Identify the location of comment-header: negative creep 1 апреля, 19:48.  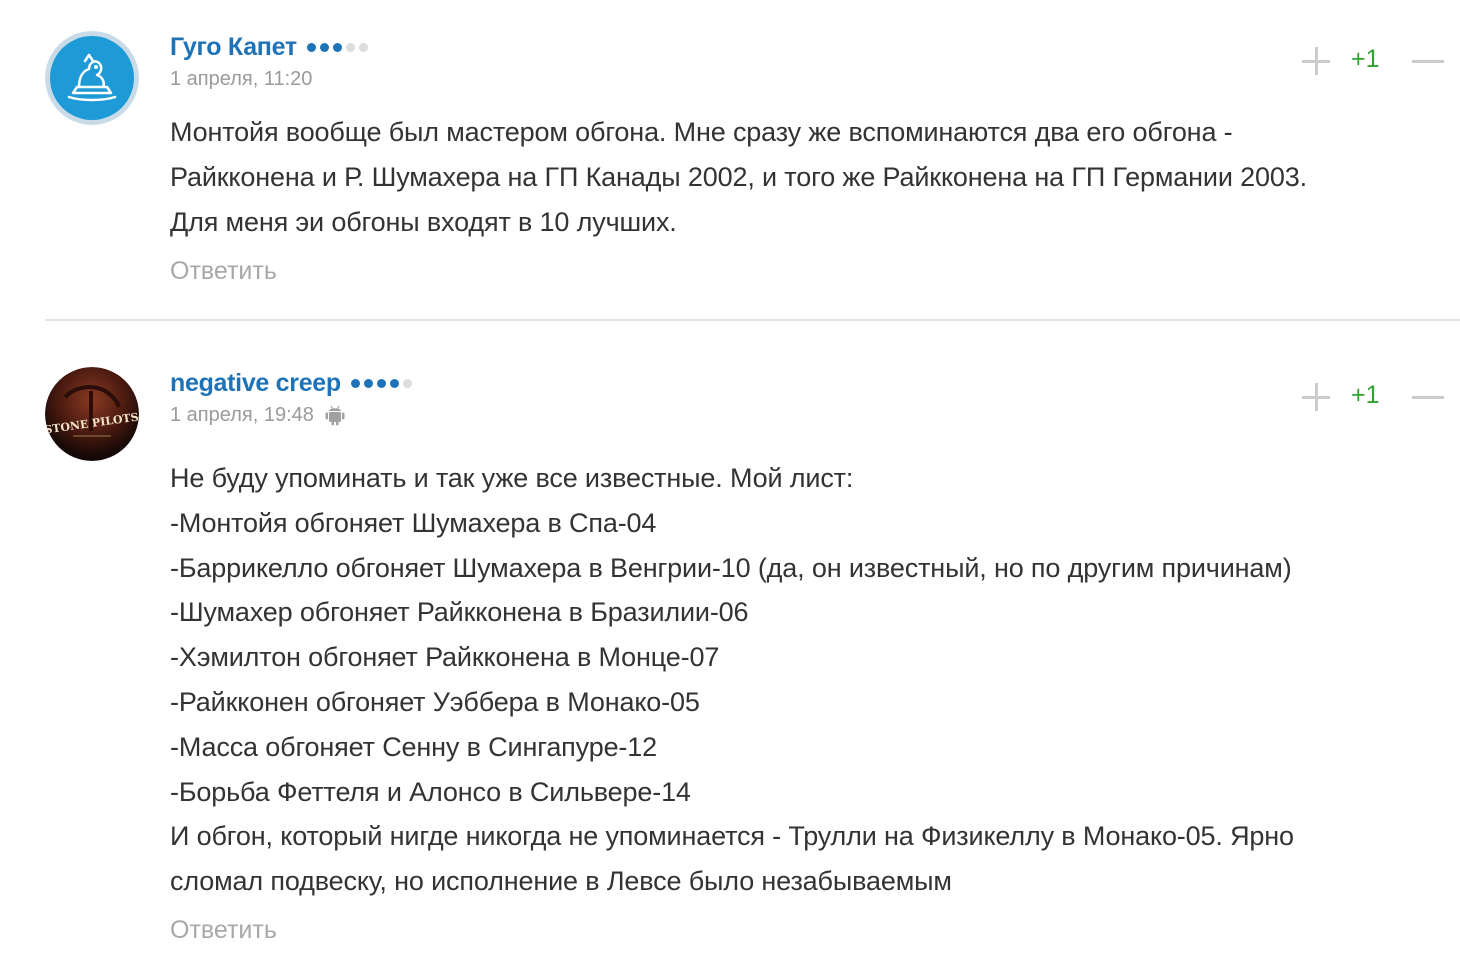
(291, 398).